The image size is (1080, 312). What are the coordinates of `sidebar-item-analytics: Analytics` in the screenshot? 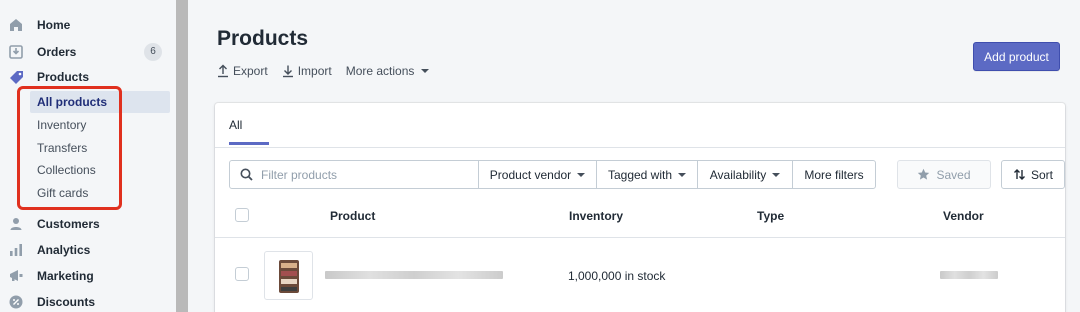 It's located at (88, 250).